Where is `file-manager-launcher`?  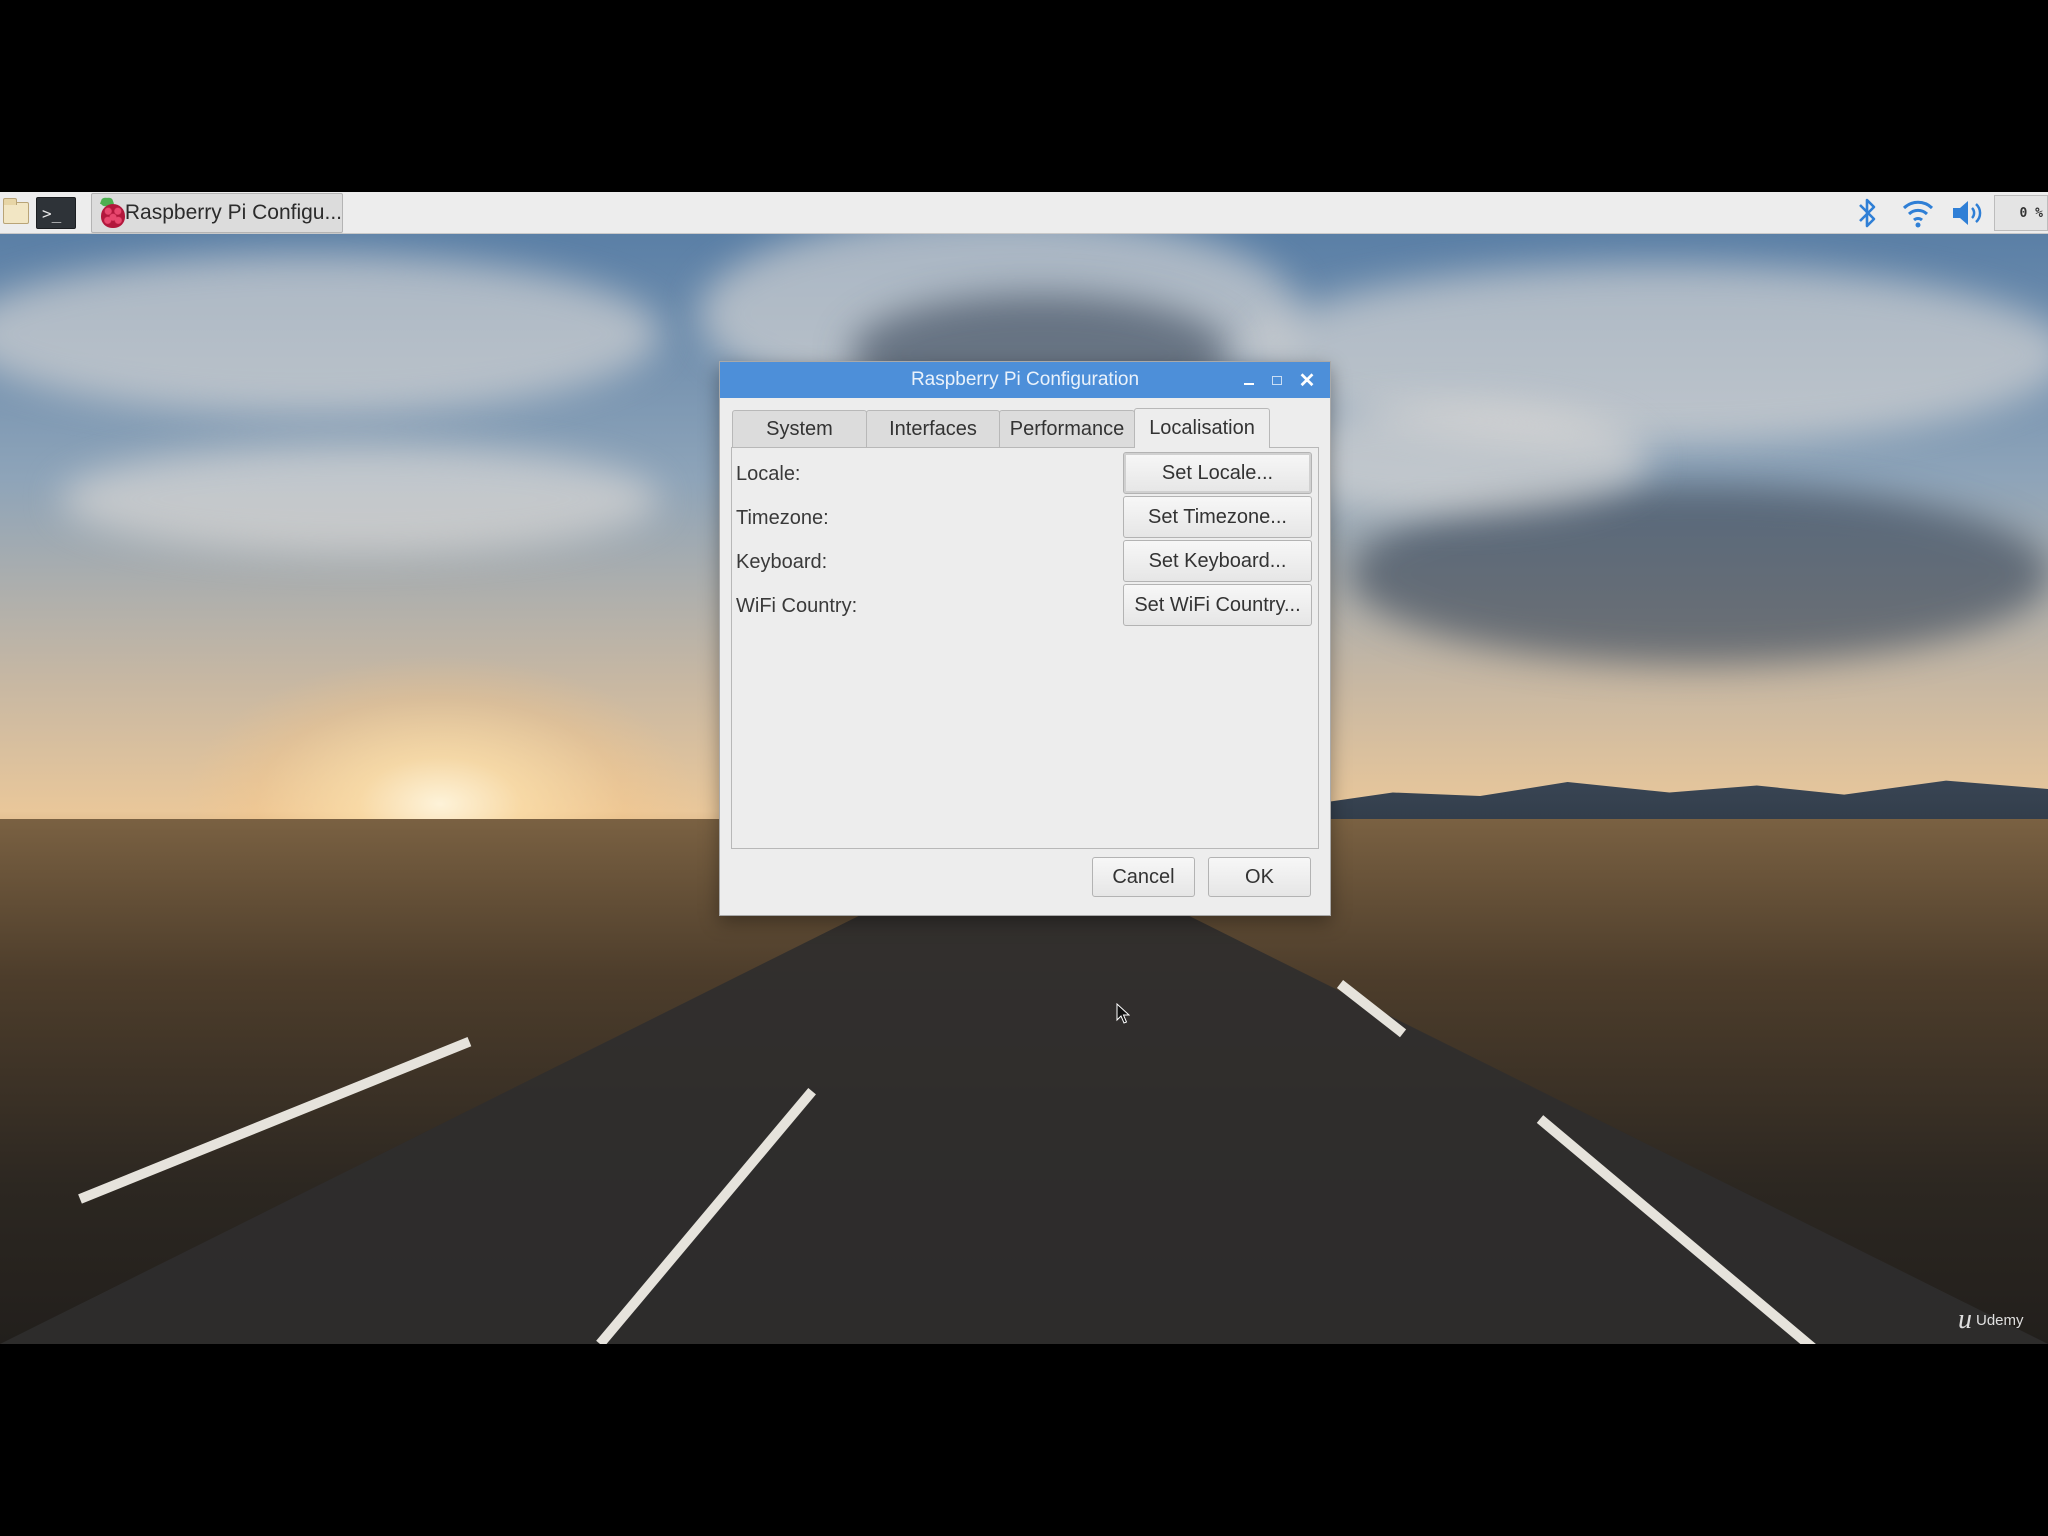
file-manager-launcher is located at coordinates (16, 213).